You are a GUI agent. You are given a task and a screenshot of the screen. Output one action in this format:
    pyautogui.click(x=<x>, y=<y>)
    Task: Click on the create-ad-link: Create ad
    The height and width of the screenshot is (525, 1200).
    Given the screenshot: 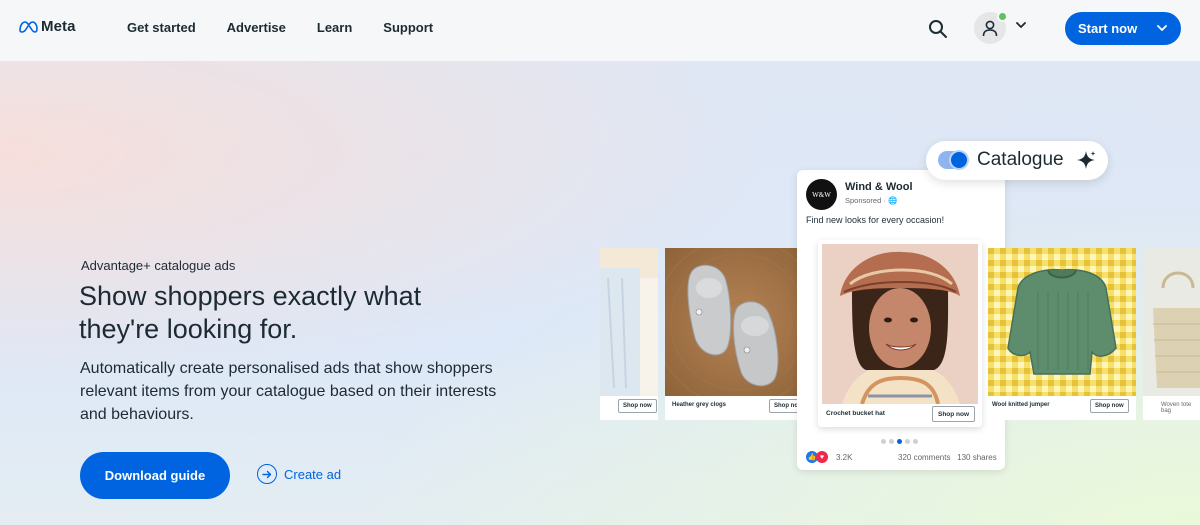 What is the action you would take?
    pyautogui.click(x=299, y=474)
    